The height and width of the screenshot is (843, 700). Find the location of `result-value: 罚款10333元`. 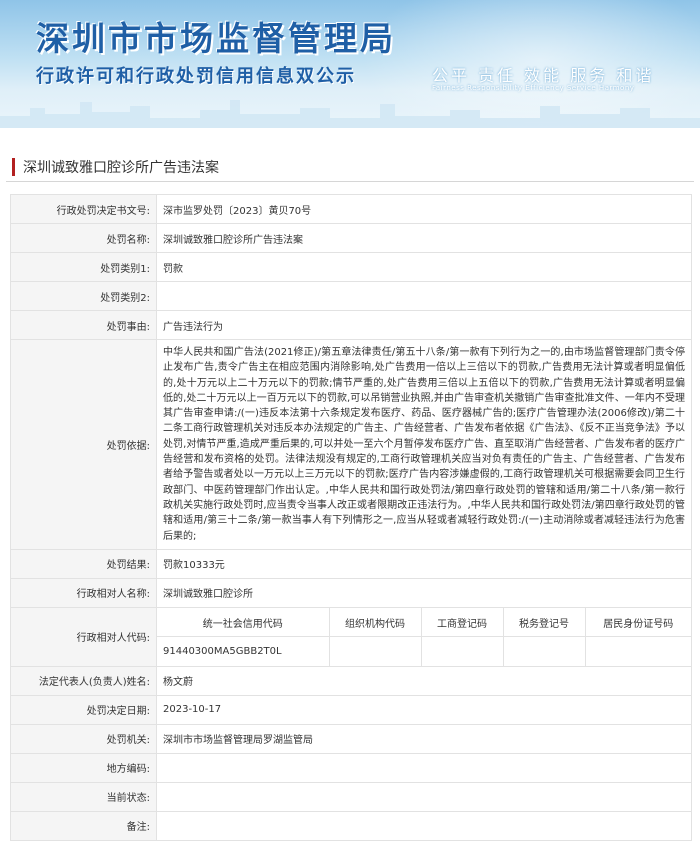

result-value: 罚款10333元 is located at coordinates (424, 563).